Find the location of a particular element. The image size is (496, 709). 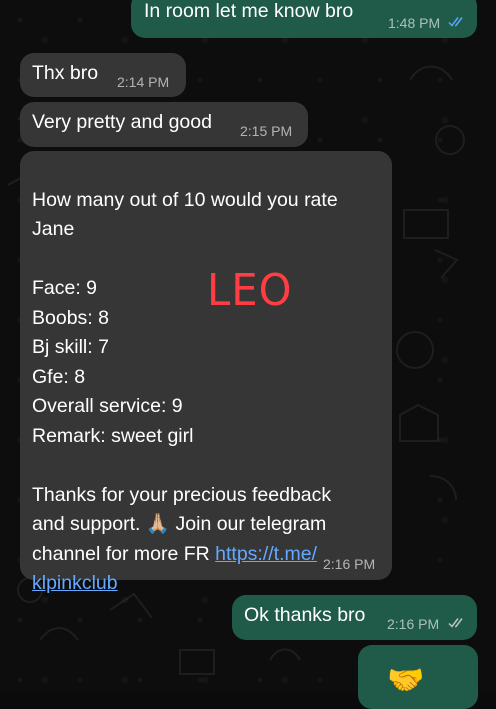

message-timestamp: 2:14 PM is located at coordinates (143, 82).